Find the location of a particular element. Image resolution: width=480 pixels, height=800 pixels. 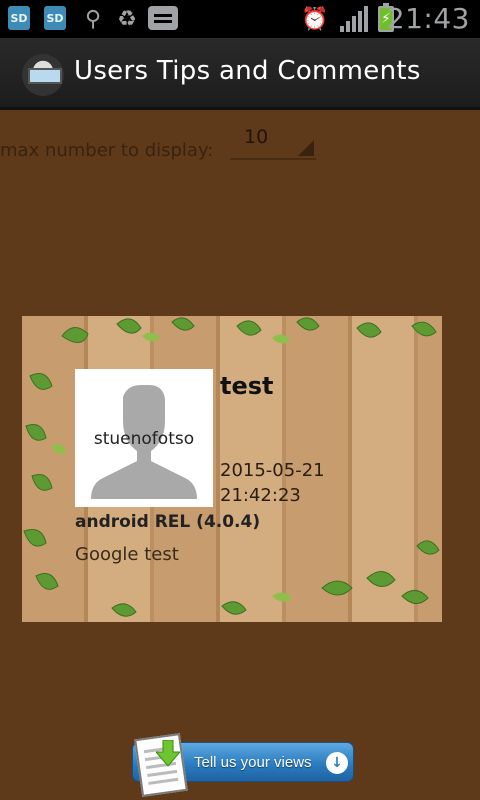

download-arrow-icon is located at coordinates (168, 753).